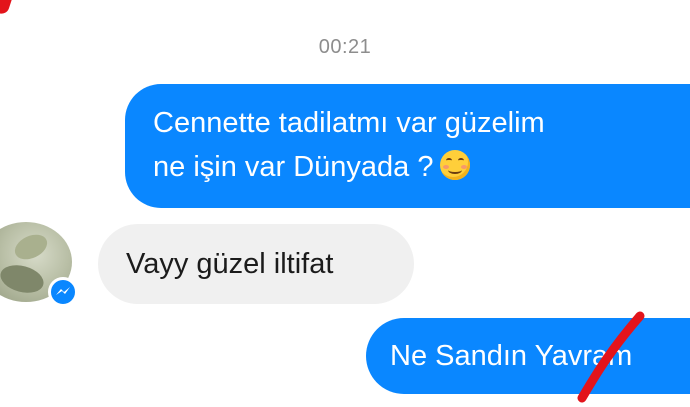 This screenshot has height=407, width=690. Describe the element at coordinates (349, 123) in the screenshot. I see `message-line-1: Cennette tadilatmı var güzelim` at that location.